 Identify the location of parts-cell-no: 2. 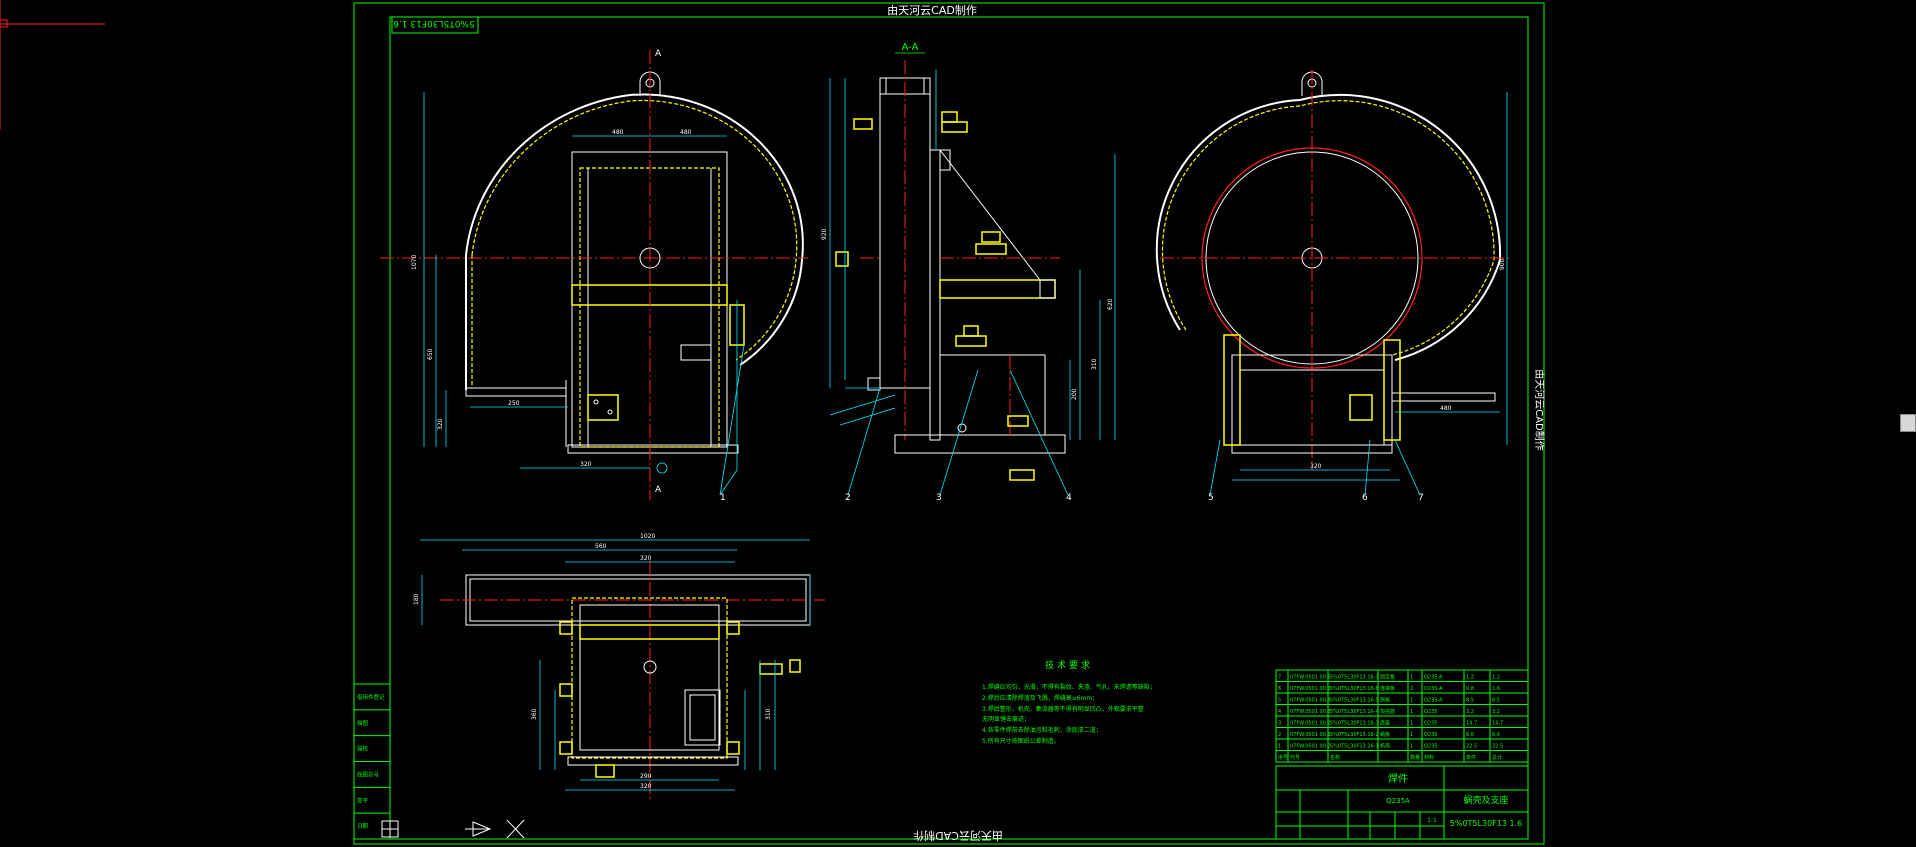
(1279, 735).